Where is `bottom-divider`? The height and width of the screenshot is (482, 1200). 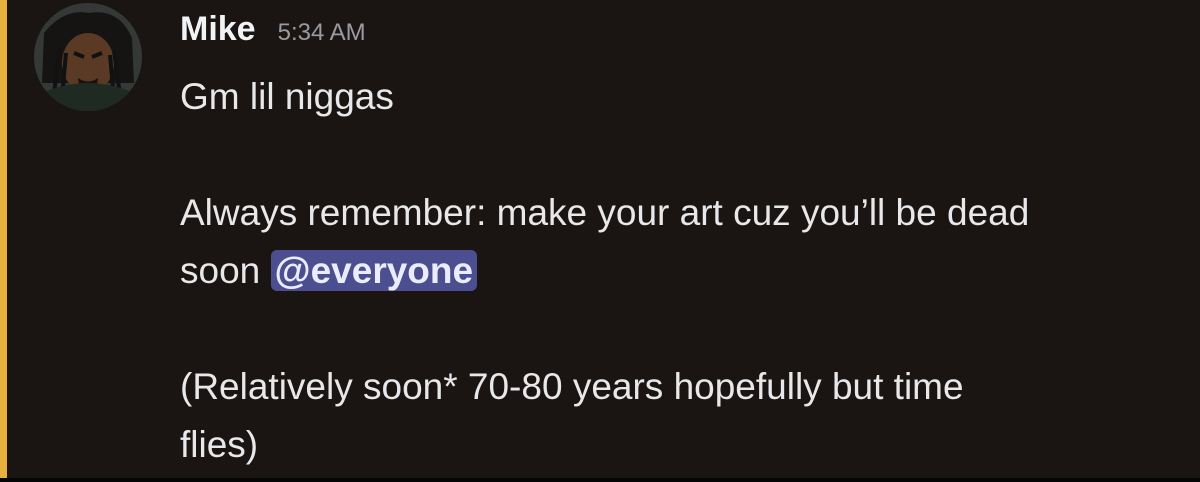
bottom-divider is located at coordinates (600, 480).